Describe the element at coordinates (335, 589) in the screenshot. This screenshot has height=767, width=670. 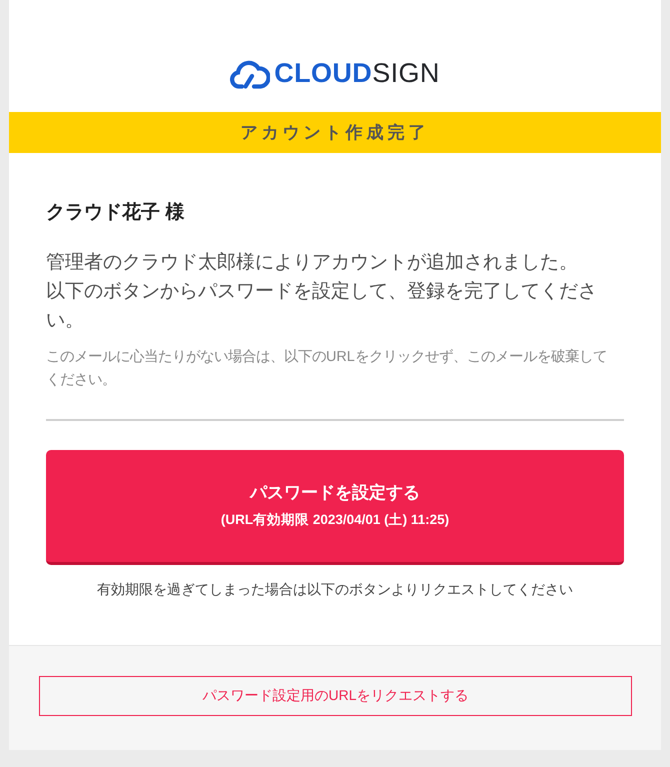
I see `expired-note: 有効期限を過ぎてしまった場合は以下のボタンよりリクエストしてください` at that location.